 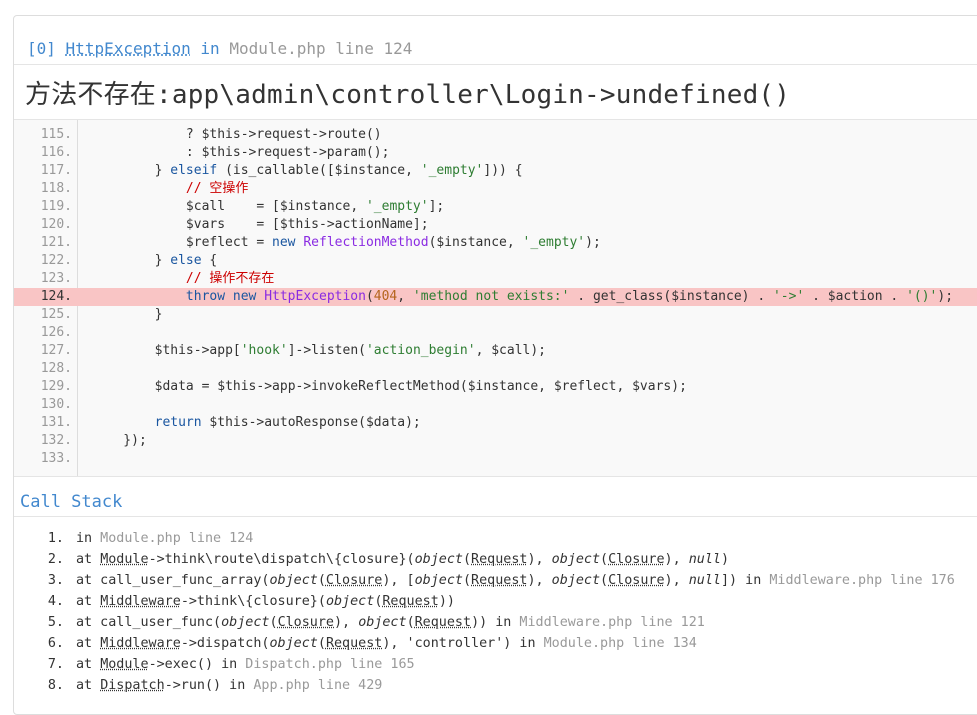 What do you see at coordinates (495, 261) in the screenshot?
I see `code-line: 122. } else {` at bounding box center [495, 261].